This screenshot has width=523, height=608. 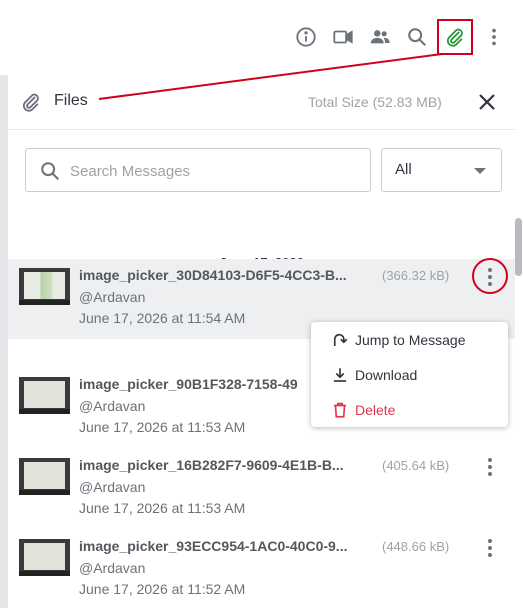 What do you see at coordinates (306, 37) in the screenshot?
I see `info-icon` at bounding box center [306, 37].